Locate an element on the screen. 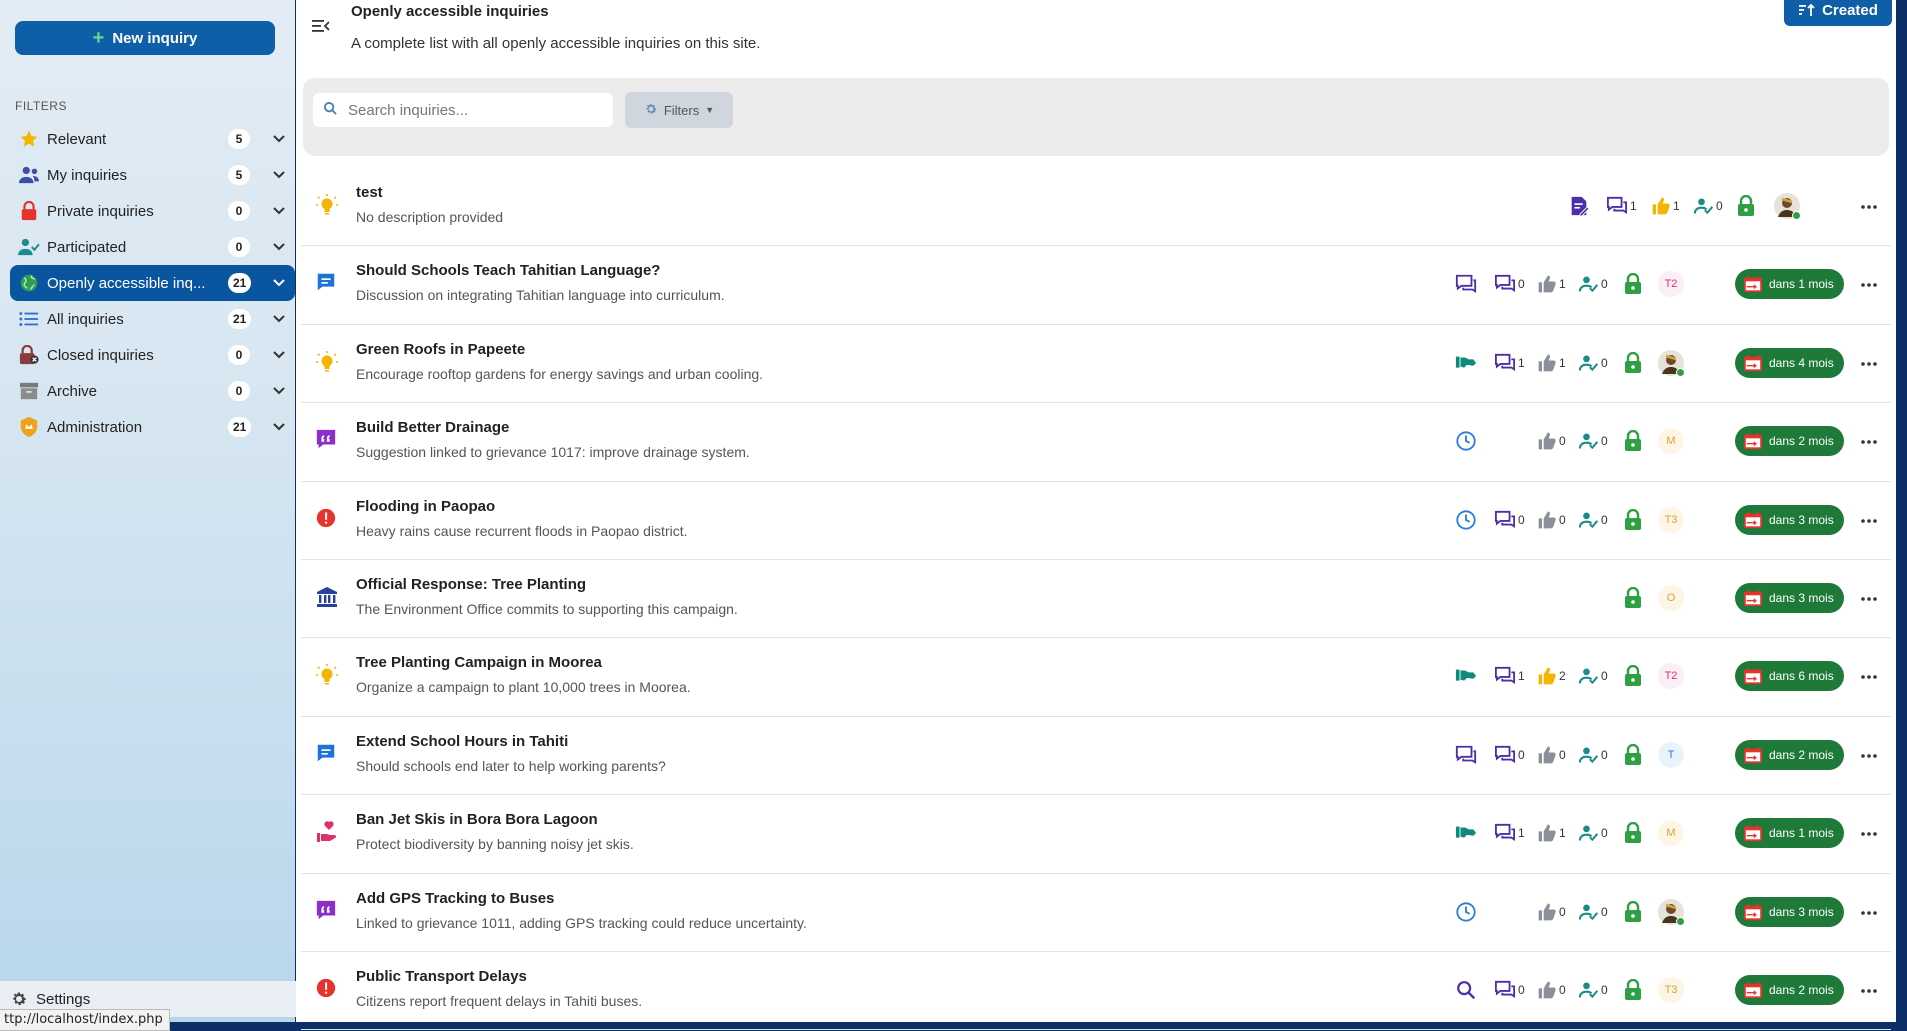 The width and height of the screenshot is (1907, 1031). sidebar-item-participated: Participated 0 is located at coordinates (152, 247).